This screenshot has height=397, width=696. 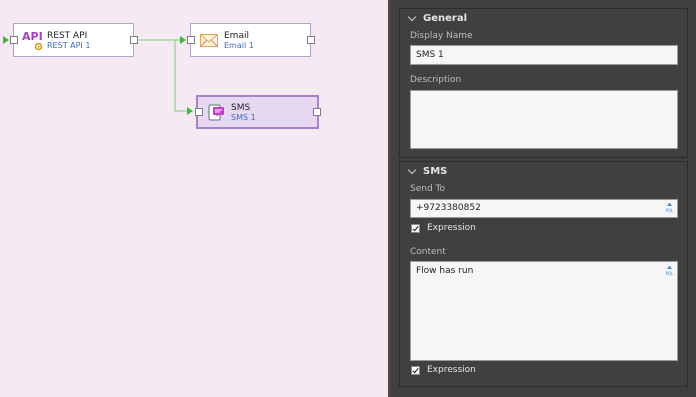 What do you see at coordinates (436, 80) in the screenshot?
I see `description-label: Description` at bounding box center [436, 80].